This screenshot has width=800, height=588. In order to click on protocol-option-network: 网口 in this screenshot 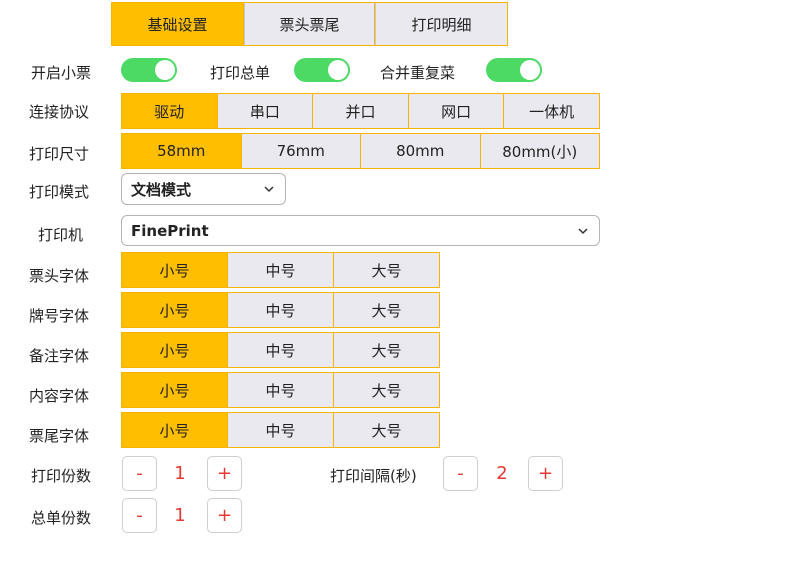, I will do `click(456, 111)`.